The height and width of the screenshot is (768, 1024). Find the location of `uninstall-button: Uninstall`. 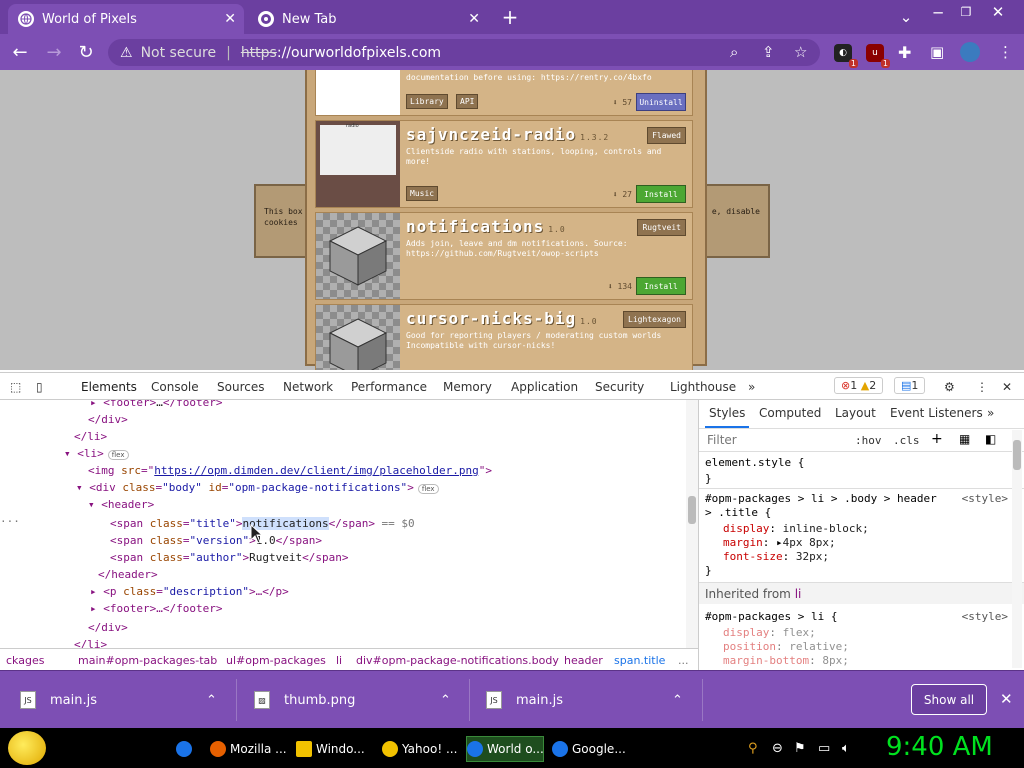

uninstall-button: Uninstall is located at coordinates (661, 102).